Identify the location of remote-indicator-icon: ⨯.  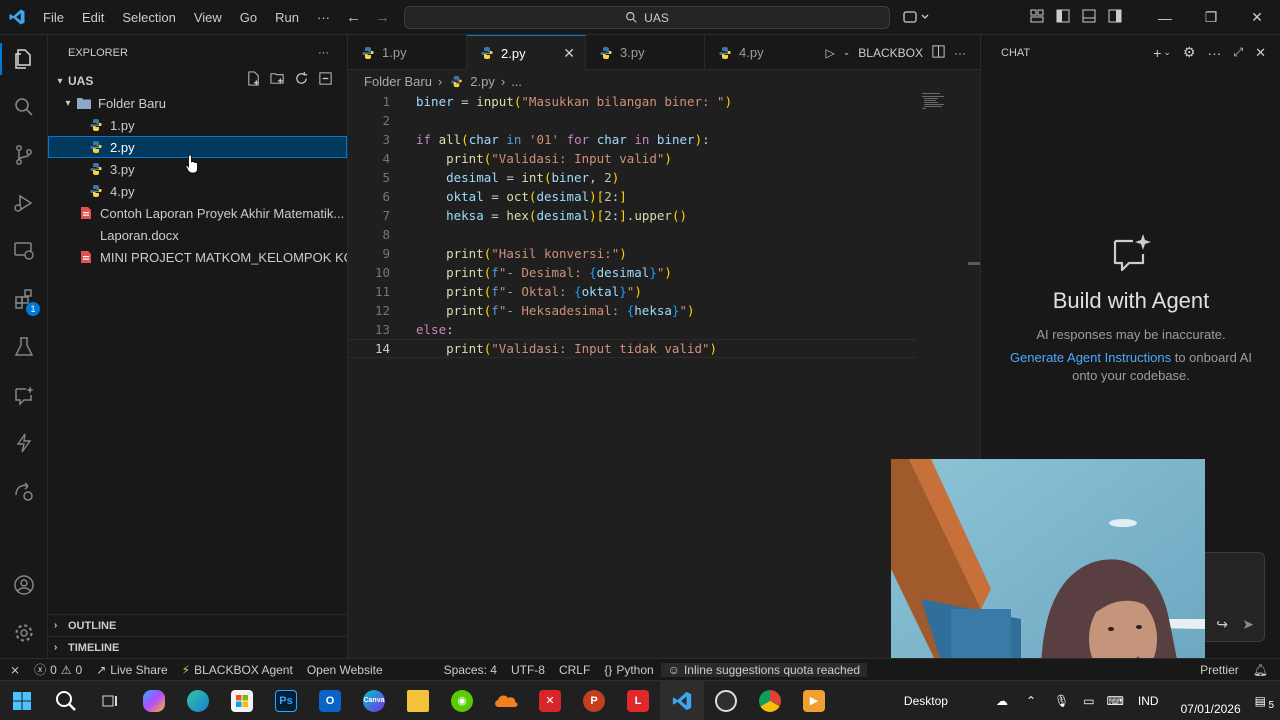
(13, 670).